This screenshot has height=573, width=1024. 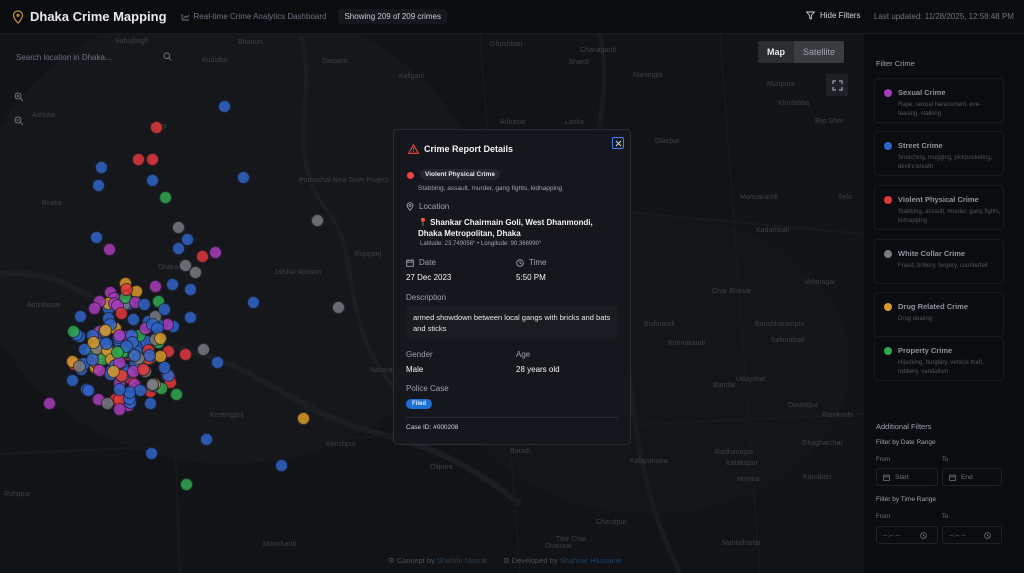 I want to click on start-date-placeholder: Start, so click(x=902, y=477).